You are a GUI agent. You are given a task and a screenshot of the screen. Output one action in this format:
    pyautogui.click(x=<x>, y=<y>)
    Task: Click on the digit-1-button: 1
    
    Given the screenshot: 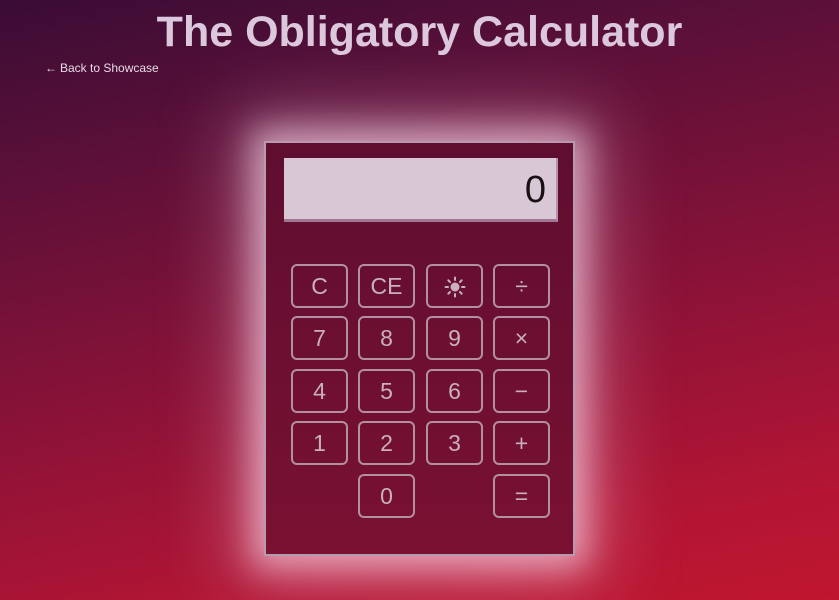 What is the action you would take?
    pyautogui.click(x=319, y=443)
    